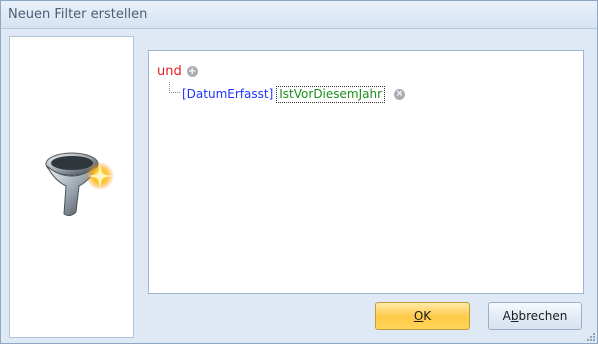 This screenshot has width=598, height=344. What do you see at coordinates (543, 316) in the screenshot?
I see `cancel-label-post: brechen` at bounding box center [543, 316].